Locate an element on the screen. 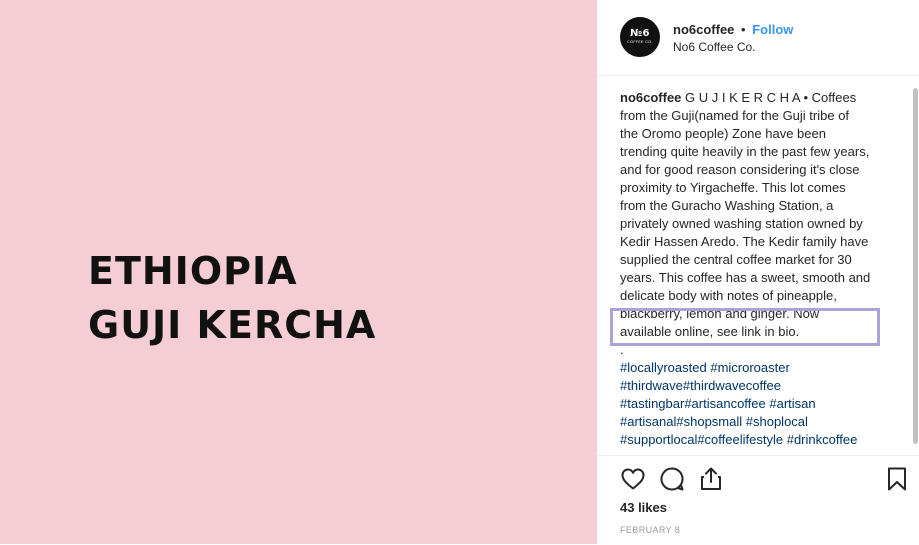  highlight-annotation-box is located at coordinates (745, 327).